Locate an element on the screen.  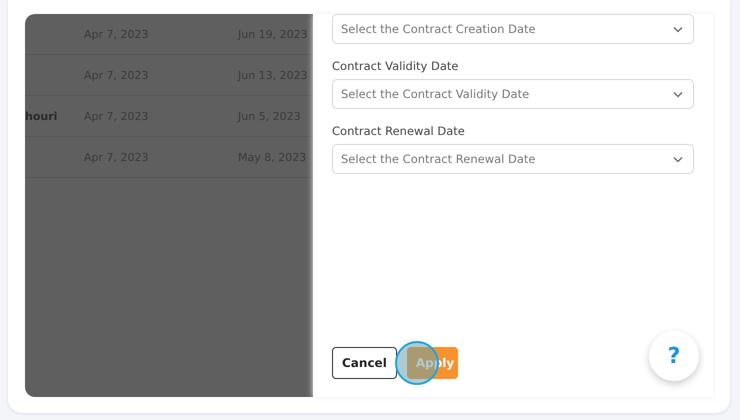
date-select: Select the Contract Creation Date is located at coordinates (513, 29).